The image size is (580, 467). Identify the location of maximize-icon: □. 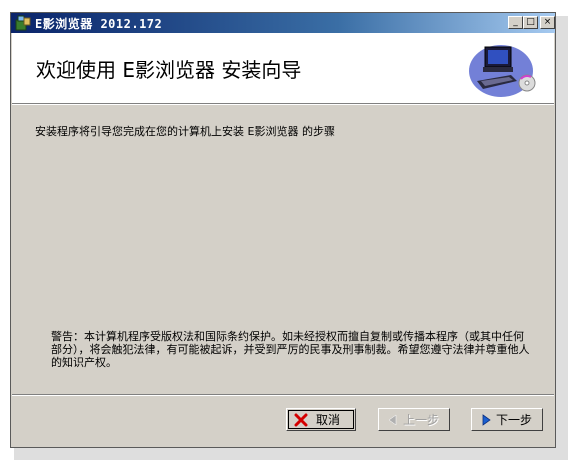
(530, 22).